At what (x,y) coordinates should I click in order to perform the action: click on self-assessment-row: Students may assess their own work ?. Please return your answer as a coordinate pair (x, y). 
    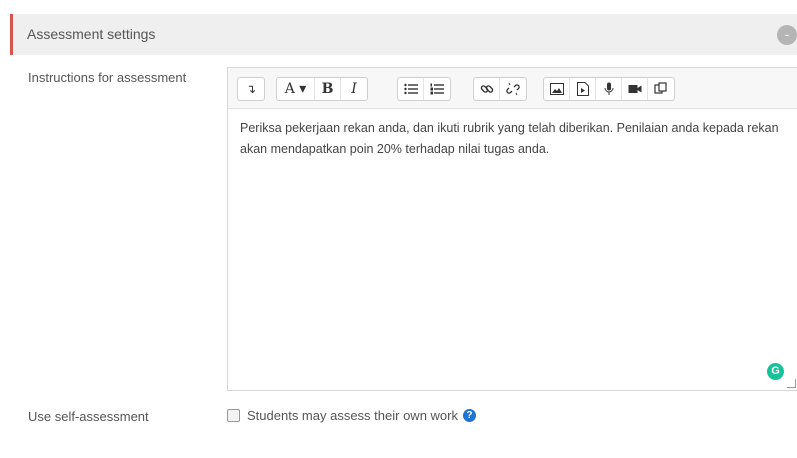
    Looking at the image, I should click on (351, 415).